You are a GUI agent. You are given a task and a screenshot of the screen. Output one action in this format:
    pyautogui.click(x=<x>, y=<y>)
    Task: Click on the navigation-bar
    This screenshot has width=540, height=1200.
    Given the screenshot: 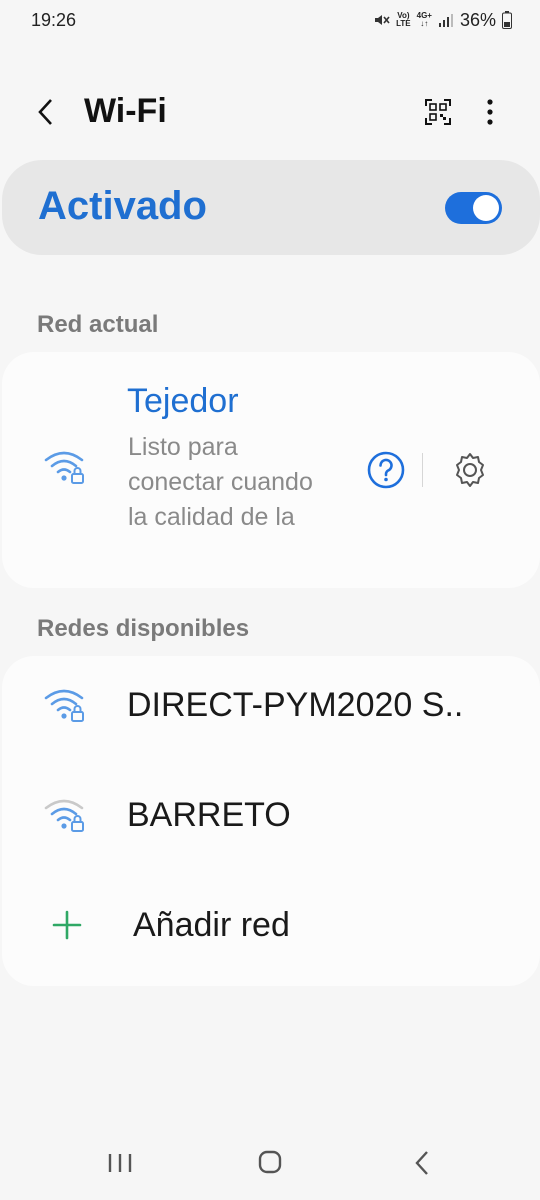 What is the action you would take?
    pyautogui.click(x=270, y=1165)
    